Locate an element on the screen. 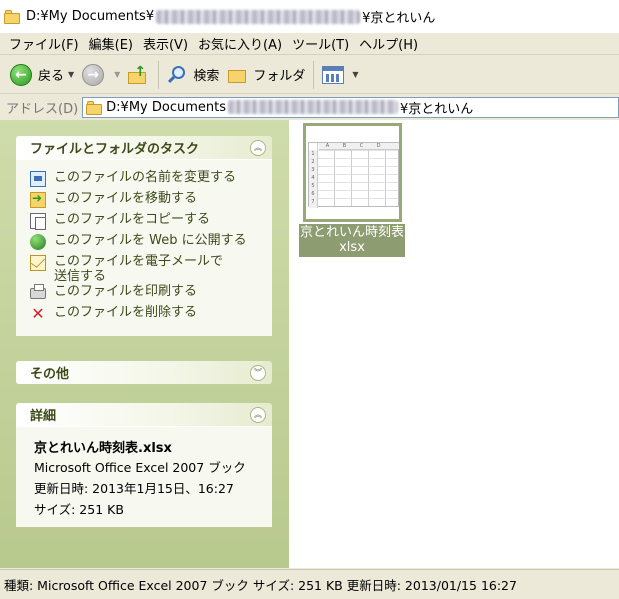 This screenshot has height=599, width=619. task-rename: このファイルの名前を変更する is located at coordinates (147, 180).